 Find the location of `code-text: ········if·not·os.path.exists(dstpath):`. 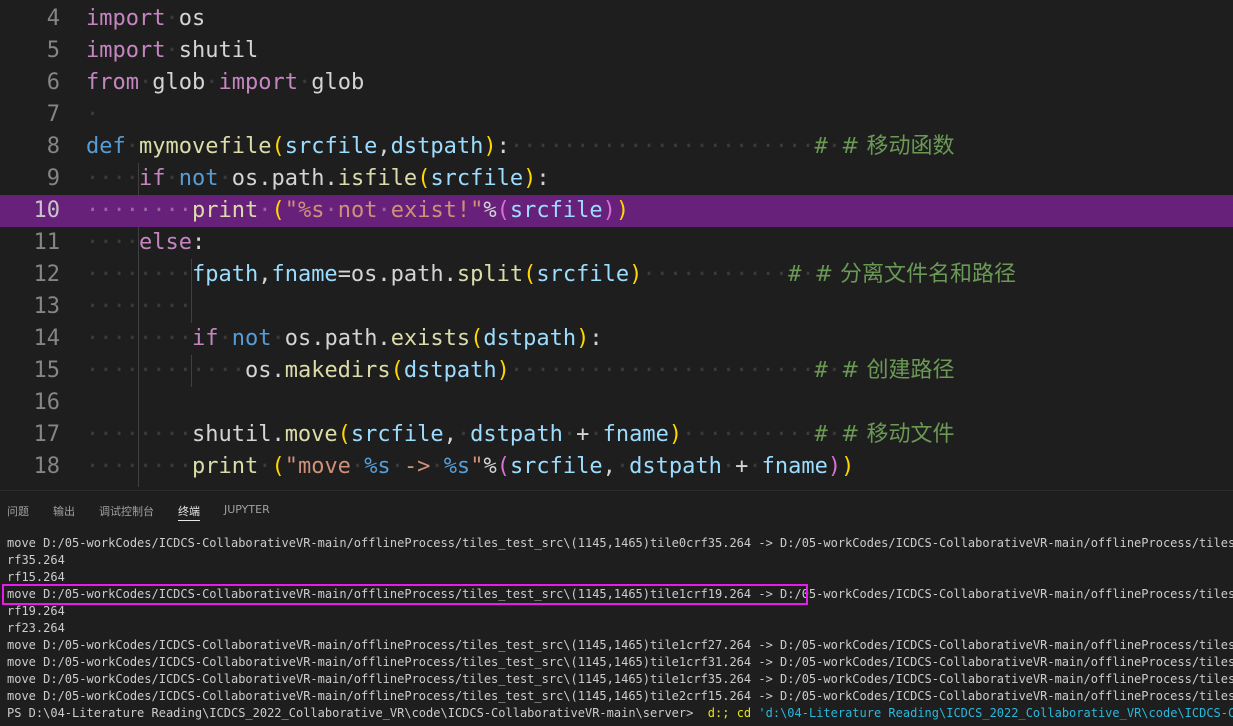

code-text: ········if·not·os.path.exists(dstpath): is located at coordinates (344, 338).